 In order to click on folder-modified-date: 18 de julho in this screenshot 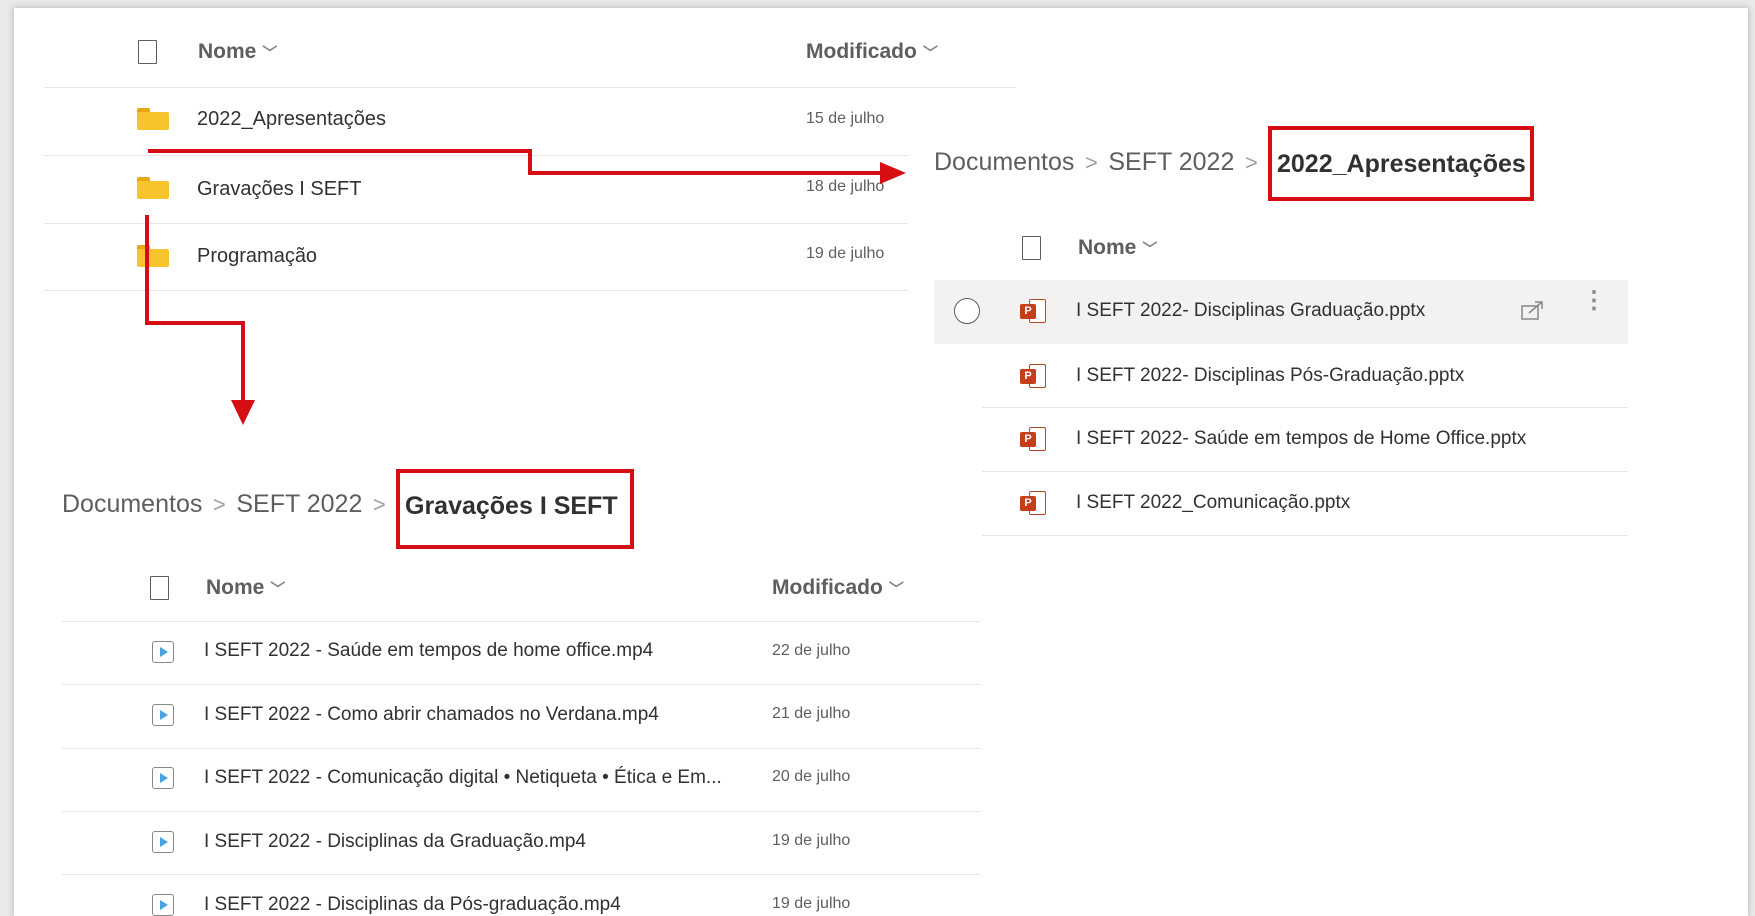, I will do `click(845, 186)`.